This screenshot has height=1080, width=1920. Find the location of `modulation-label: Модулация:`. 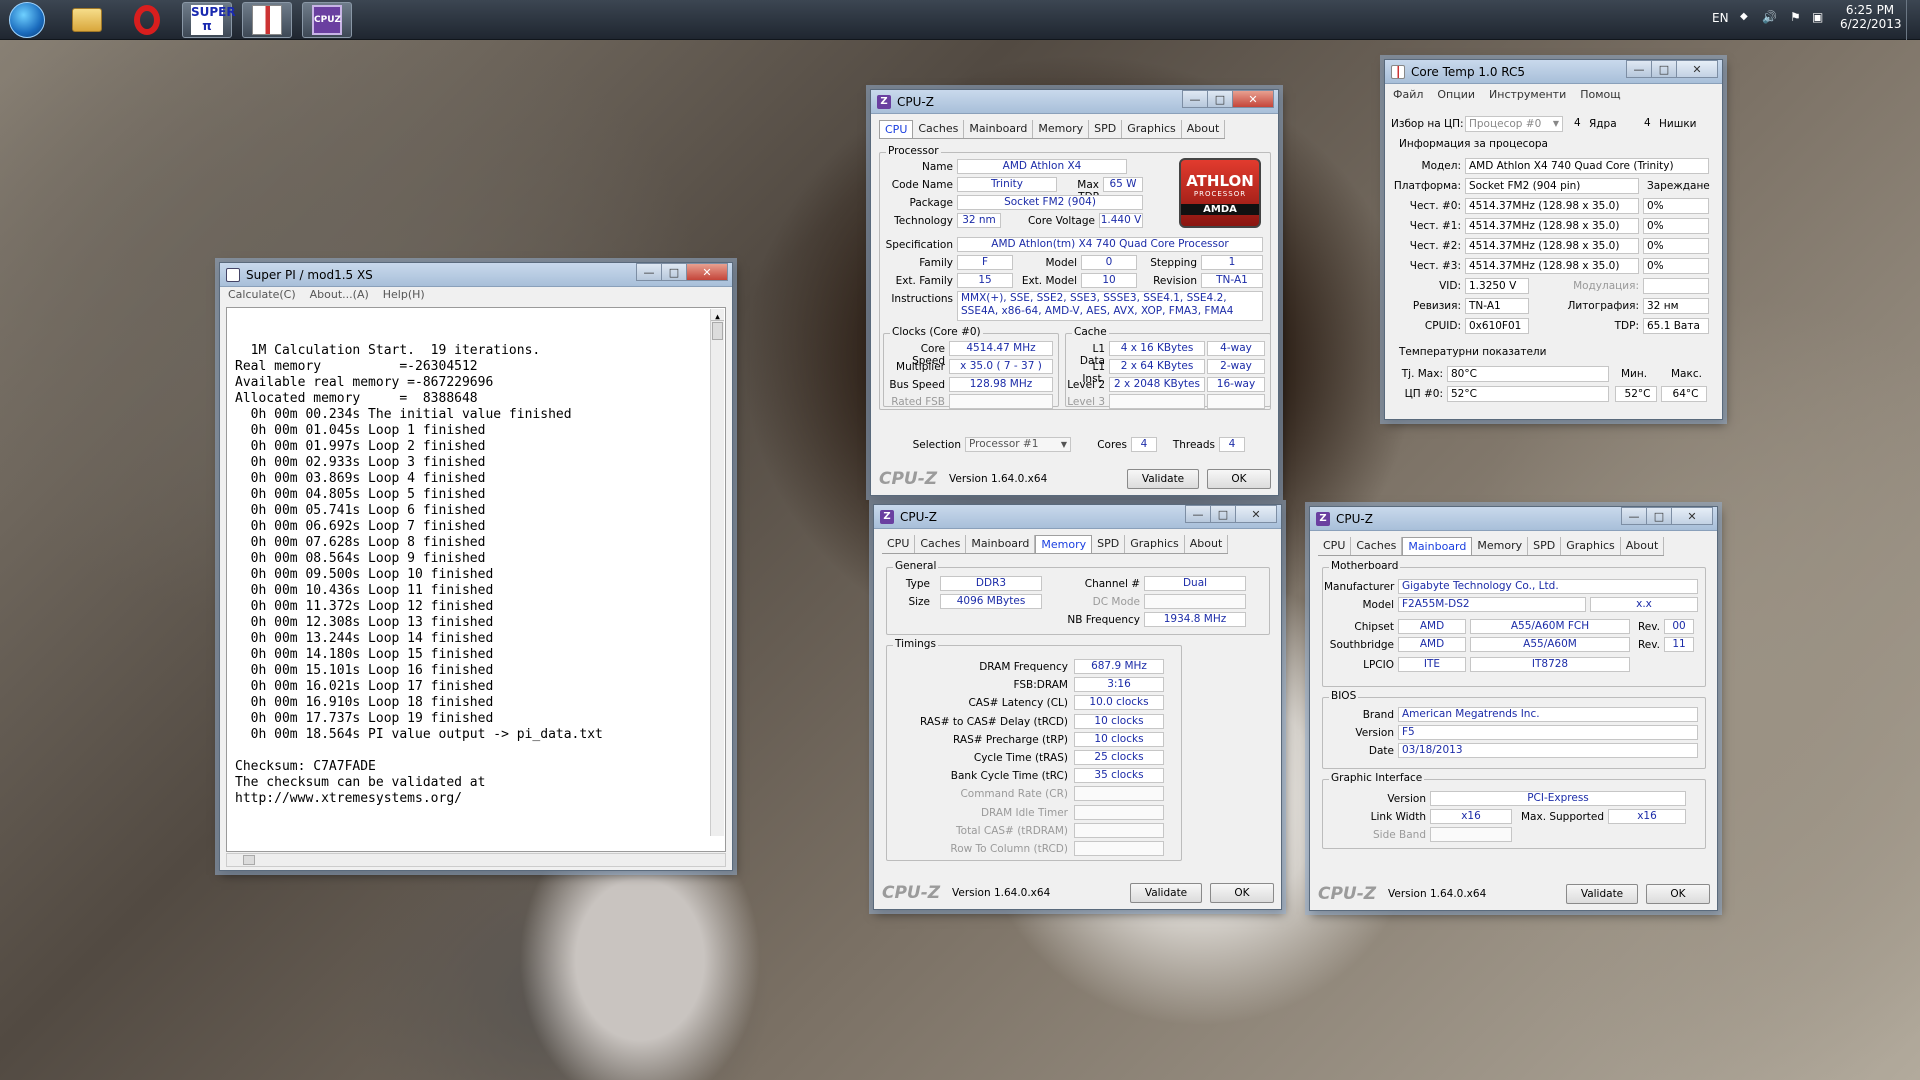

modulation-label: Модулация: is located at coordinates (1606, 286).